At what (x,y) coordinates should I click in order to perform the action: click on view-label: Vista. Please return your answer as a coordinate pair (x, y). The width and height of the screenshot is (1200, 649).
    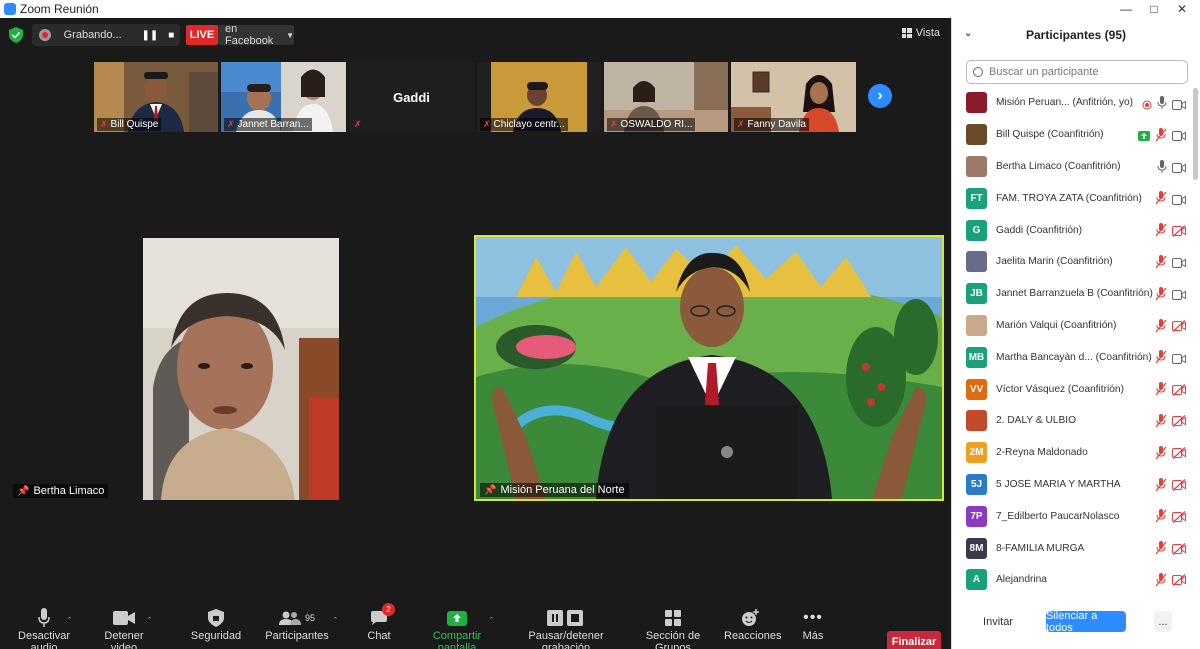
    Looking at the image, I should click on (927, 33).